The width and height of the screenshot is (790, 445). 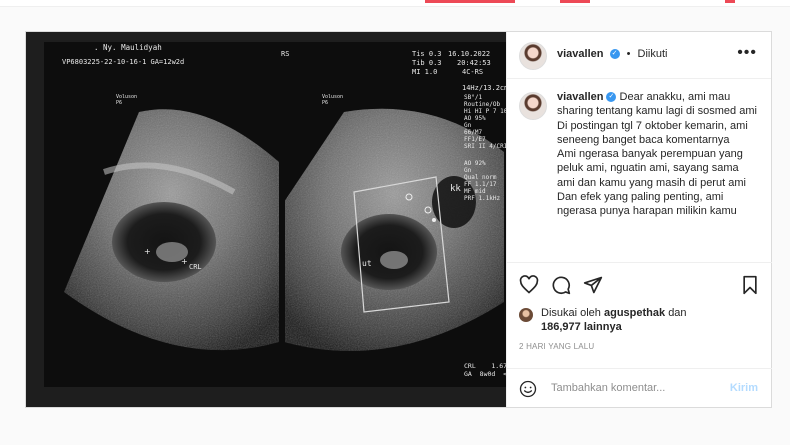 I want to click on author-username: viavallen, so click(x=580, y=54).